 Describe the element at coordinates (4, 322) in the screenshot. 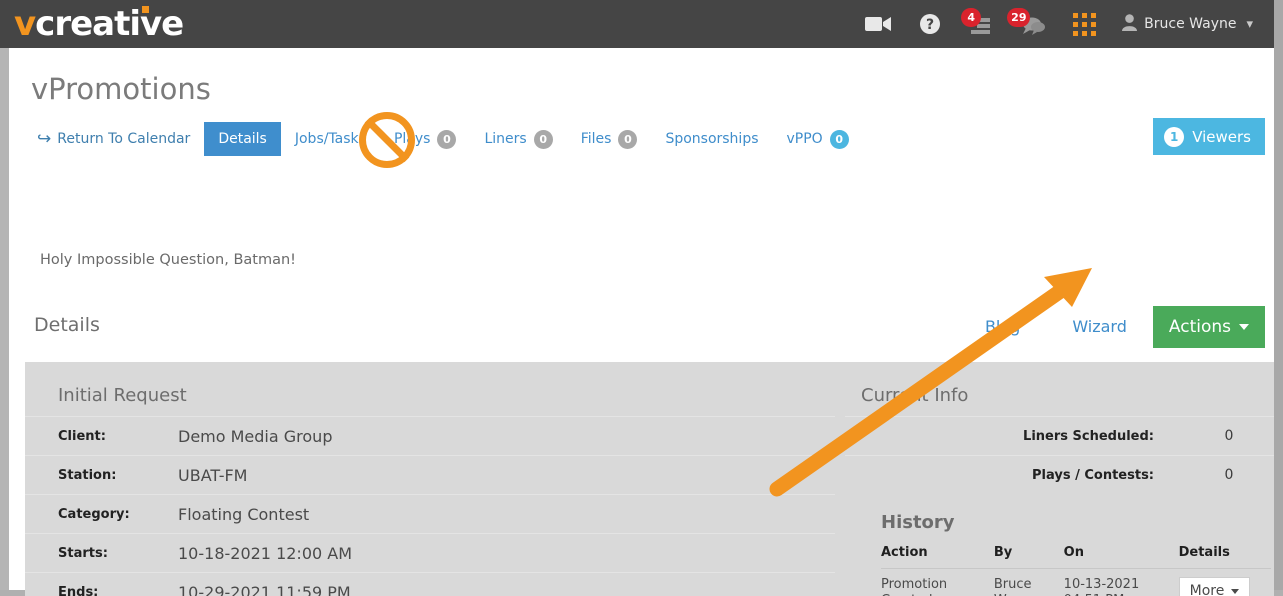

I see `window-left-border` at that location.